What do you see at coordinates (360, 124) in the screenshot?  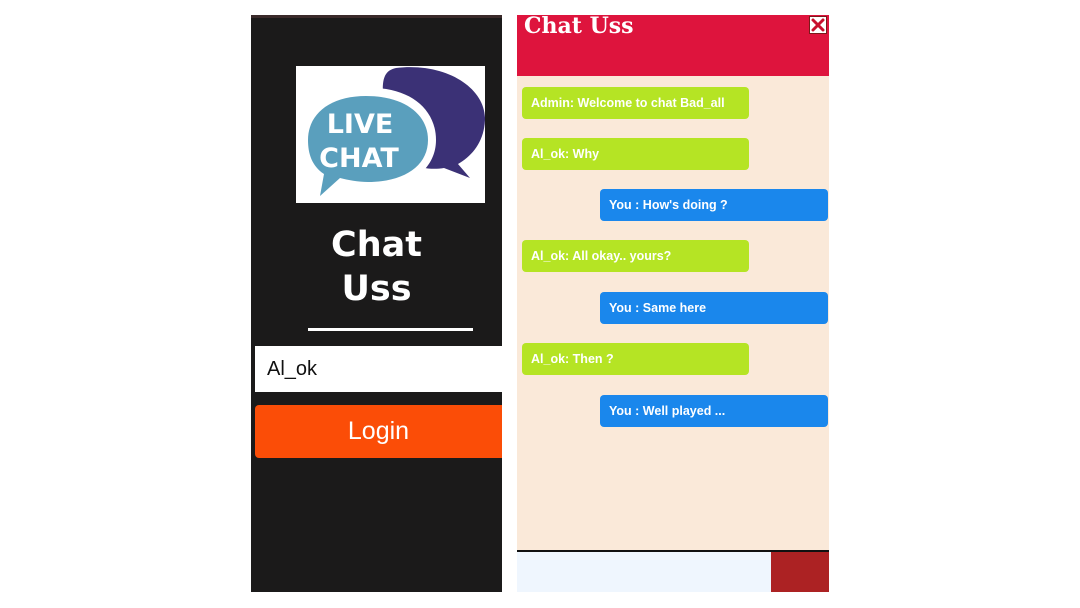 I see `logo-text-live: LIVE` at bounding box center [360, 124].